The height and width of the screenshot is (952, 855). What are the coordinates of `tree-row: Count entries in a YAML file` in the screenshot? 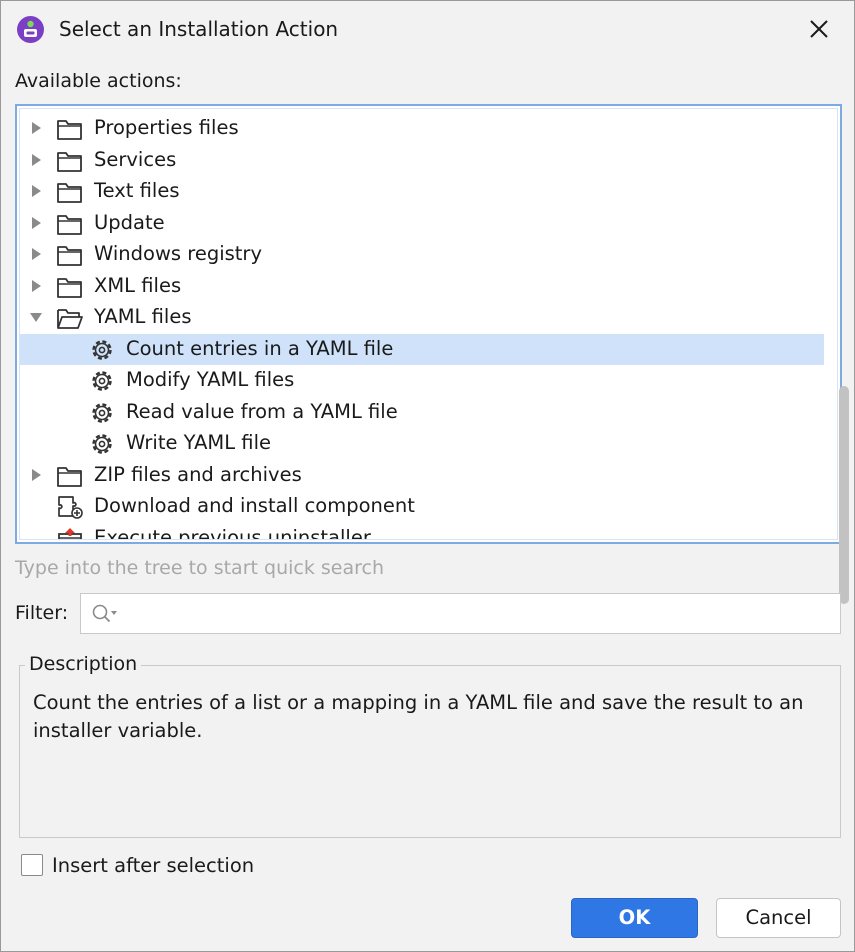 It's located at (422, 349).